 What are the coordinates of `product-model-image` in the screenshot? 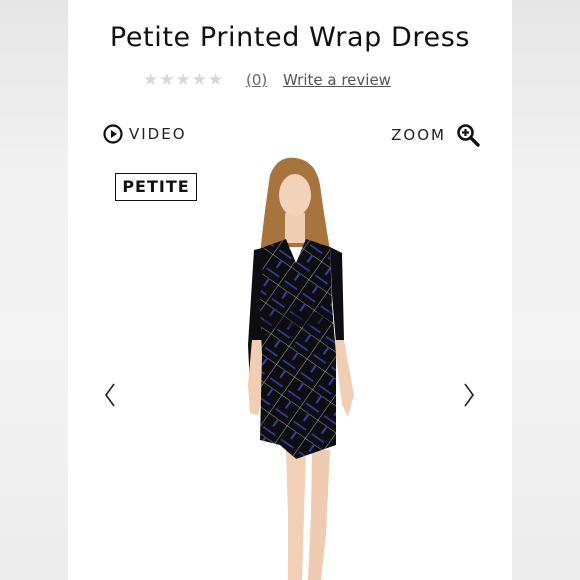 It's located at (301, 368).